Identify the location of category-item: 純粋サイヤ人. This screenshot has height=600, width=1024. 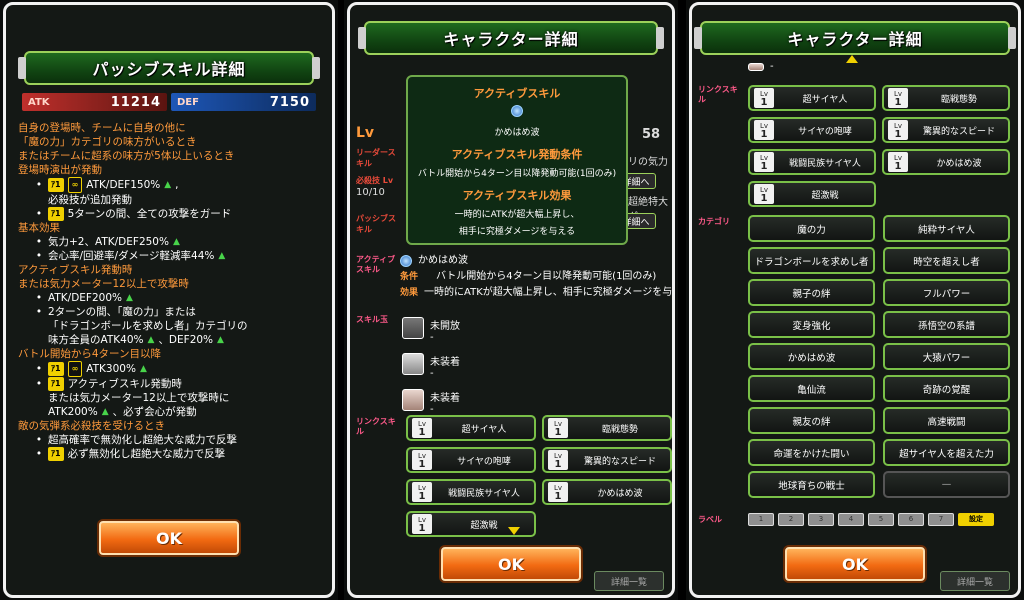
(946, 228).